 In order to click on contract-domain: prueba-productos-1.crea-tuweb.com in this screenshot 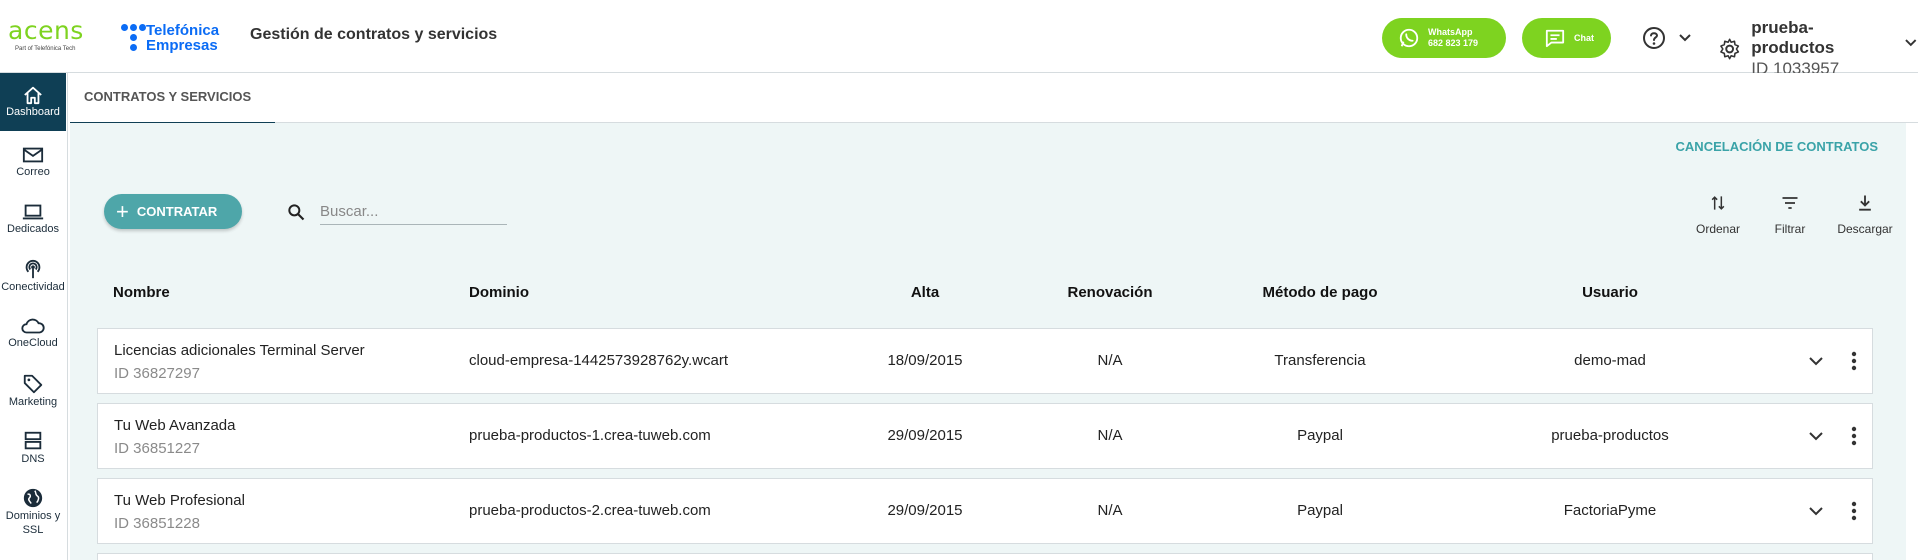, I will do `click(590, 435)`.